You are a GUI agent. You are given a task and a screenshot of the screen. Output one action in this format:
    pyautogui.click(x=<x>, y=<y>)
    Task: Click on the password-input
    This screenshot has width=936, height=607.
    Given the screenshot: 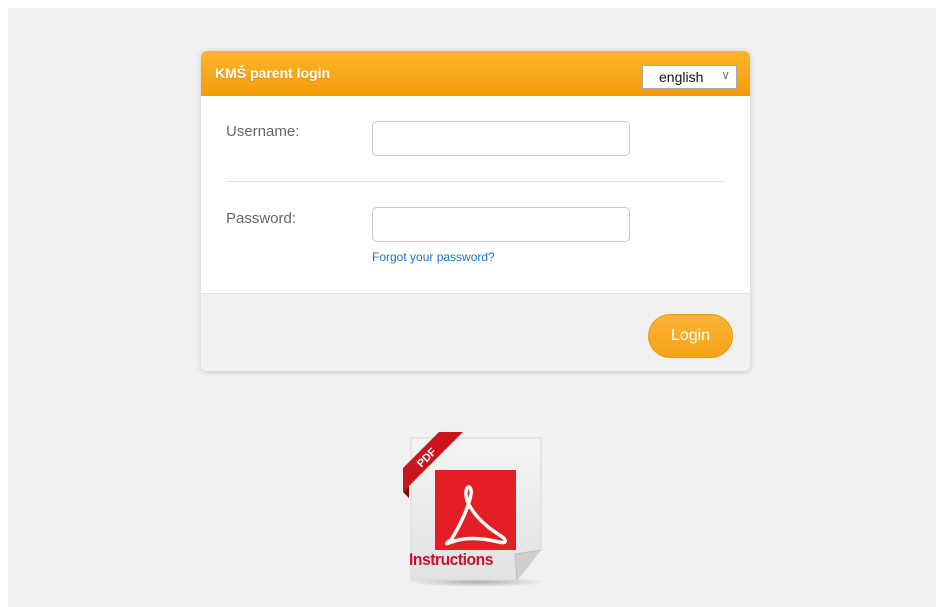 What is the action you would take?
    pyautogui.click(x=501, y=224)
    